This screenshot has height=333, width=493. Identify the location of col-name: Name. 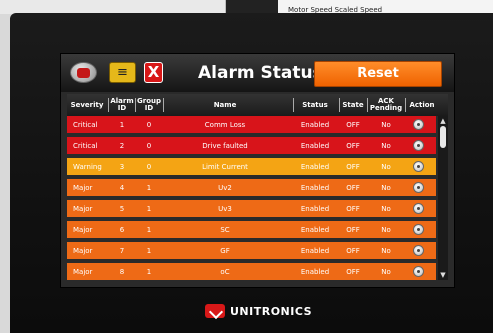
(225, 104).